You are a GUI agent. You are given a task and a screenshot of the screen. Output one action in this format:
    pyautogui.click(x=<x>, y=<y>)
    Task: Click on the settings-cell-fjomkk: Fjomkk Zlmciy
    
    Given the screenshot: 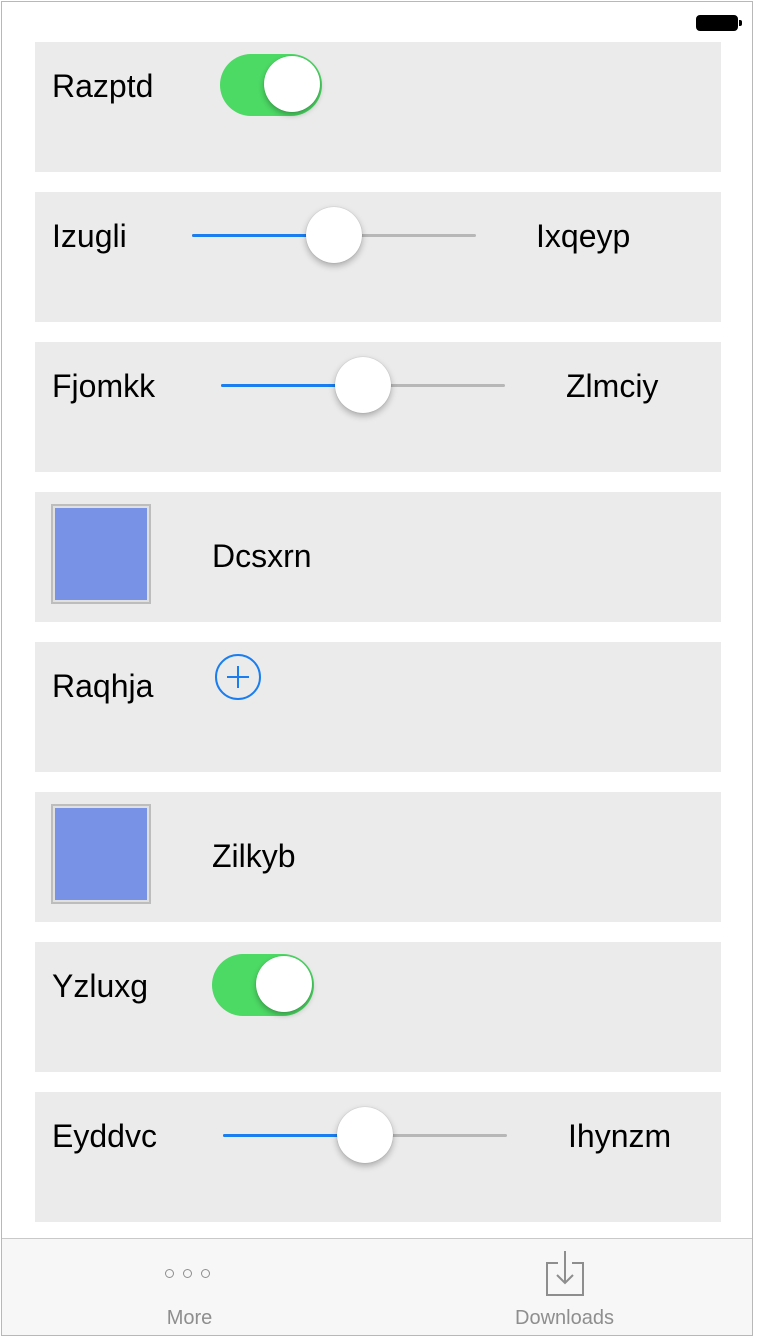 What is the action you would take?
    pyautogui.click(x=378, y=407)
    